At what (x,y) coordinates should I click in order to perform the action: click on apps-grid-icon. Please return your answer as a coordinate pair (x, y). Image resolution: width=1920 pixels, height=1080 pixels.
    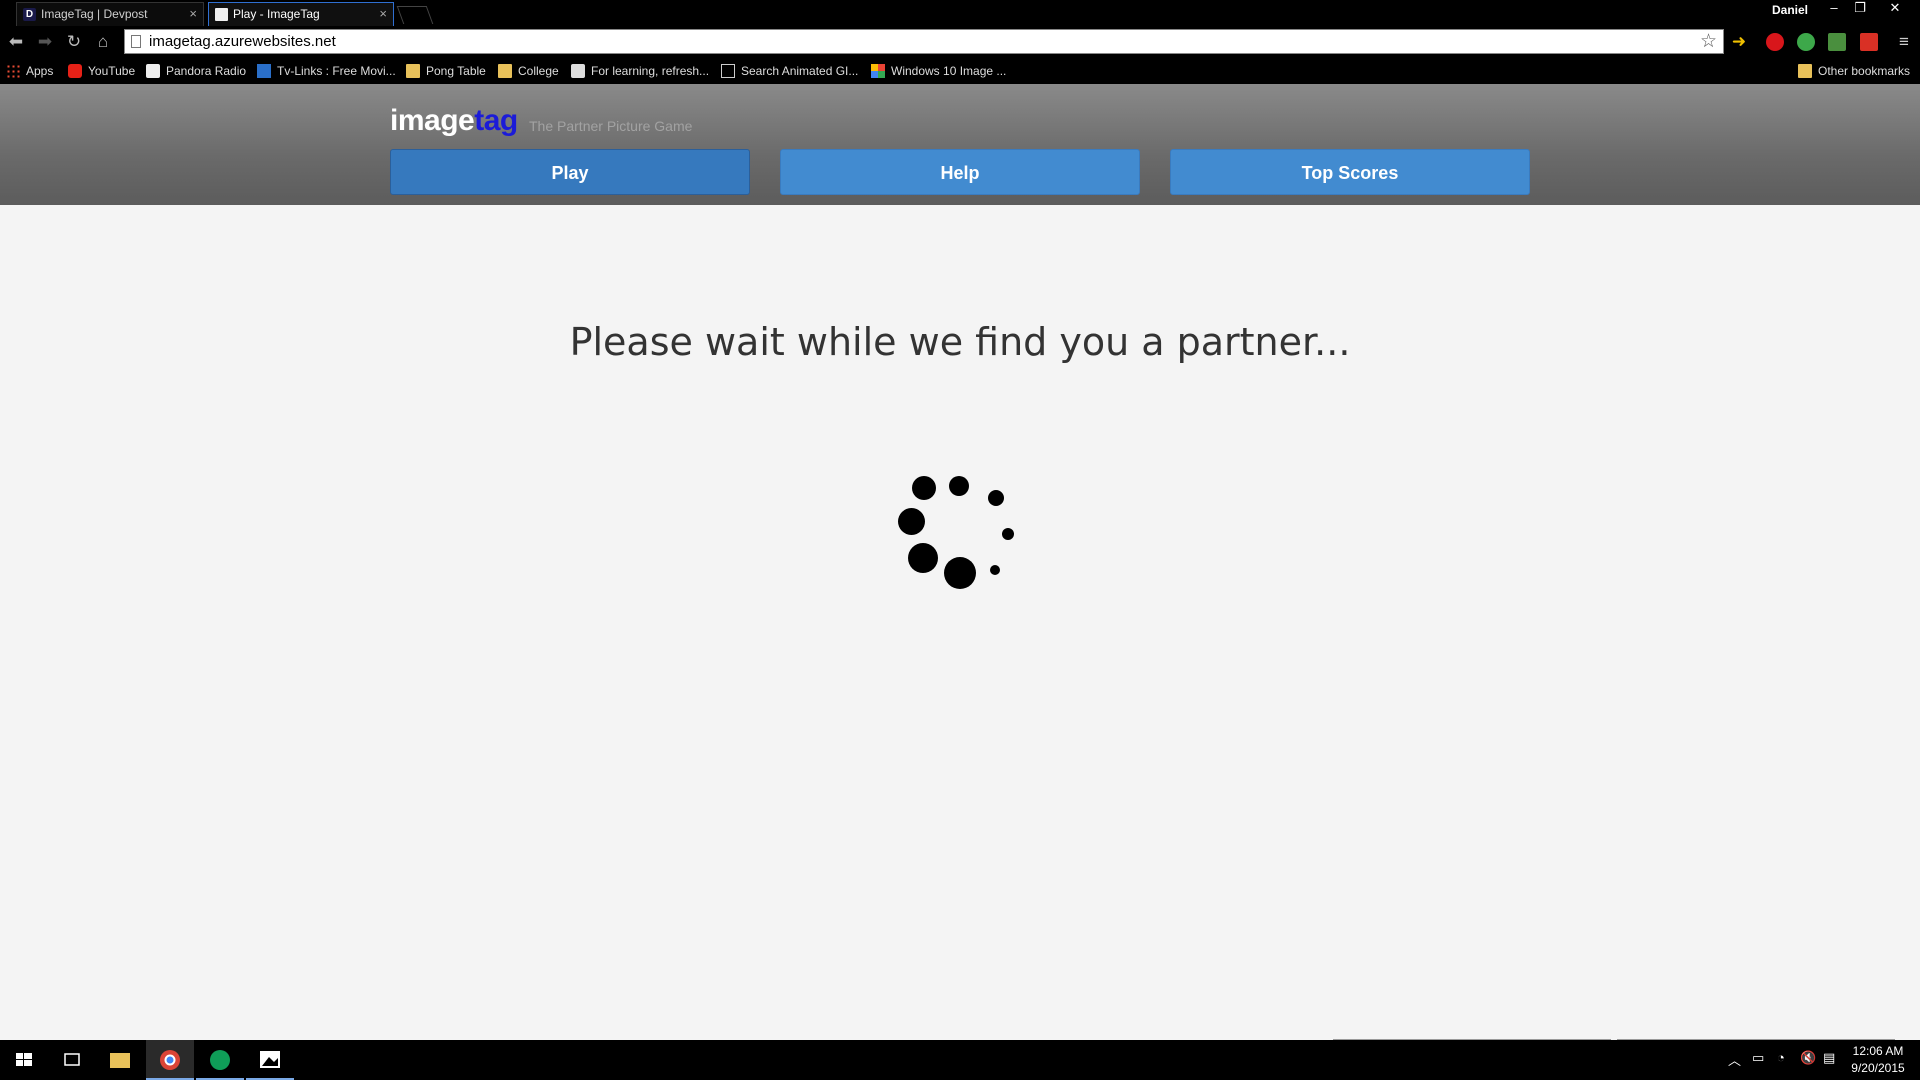
    Looking at the image, I should click on (13, 71).